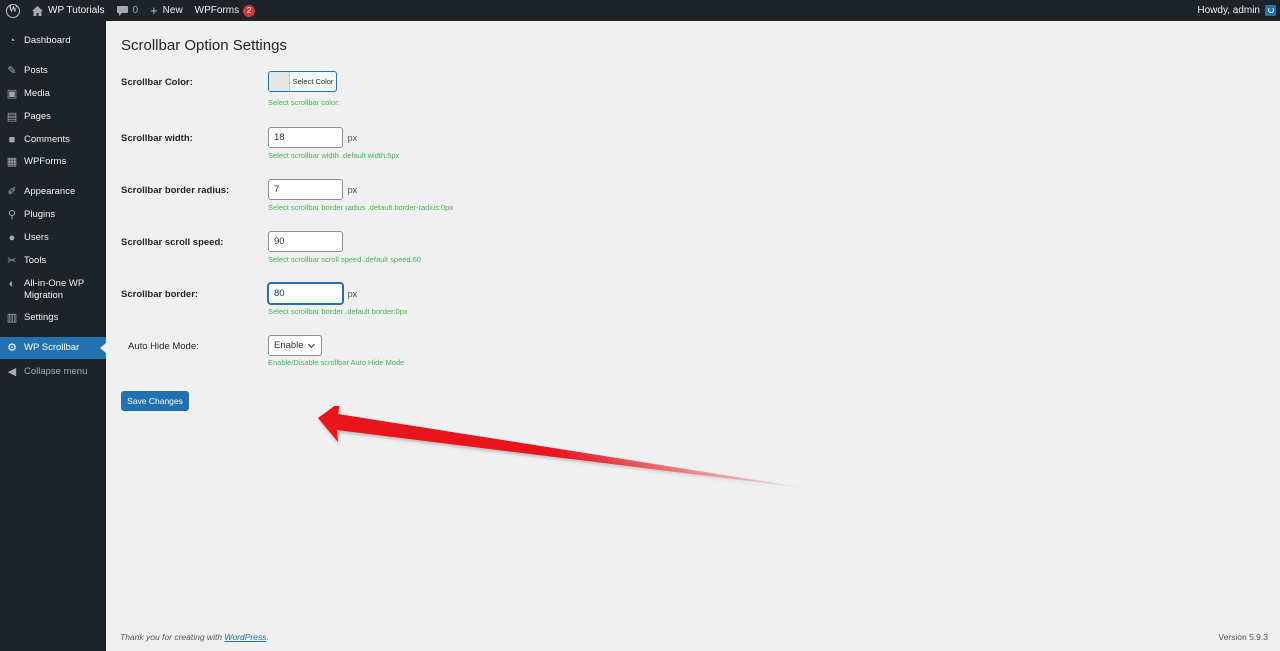 Image resolution: width=1280 pixels, height=651 pixels. I want to click on sidebar-item-label: Dashboard, so click(47, 40).